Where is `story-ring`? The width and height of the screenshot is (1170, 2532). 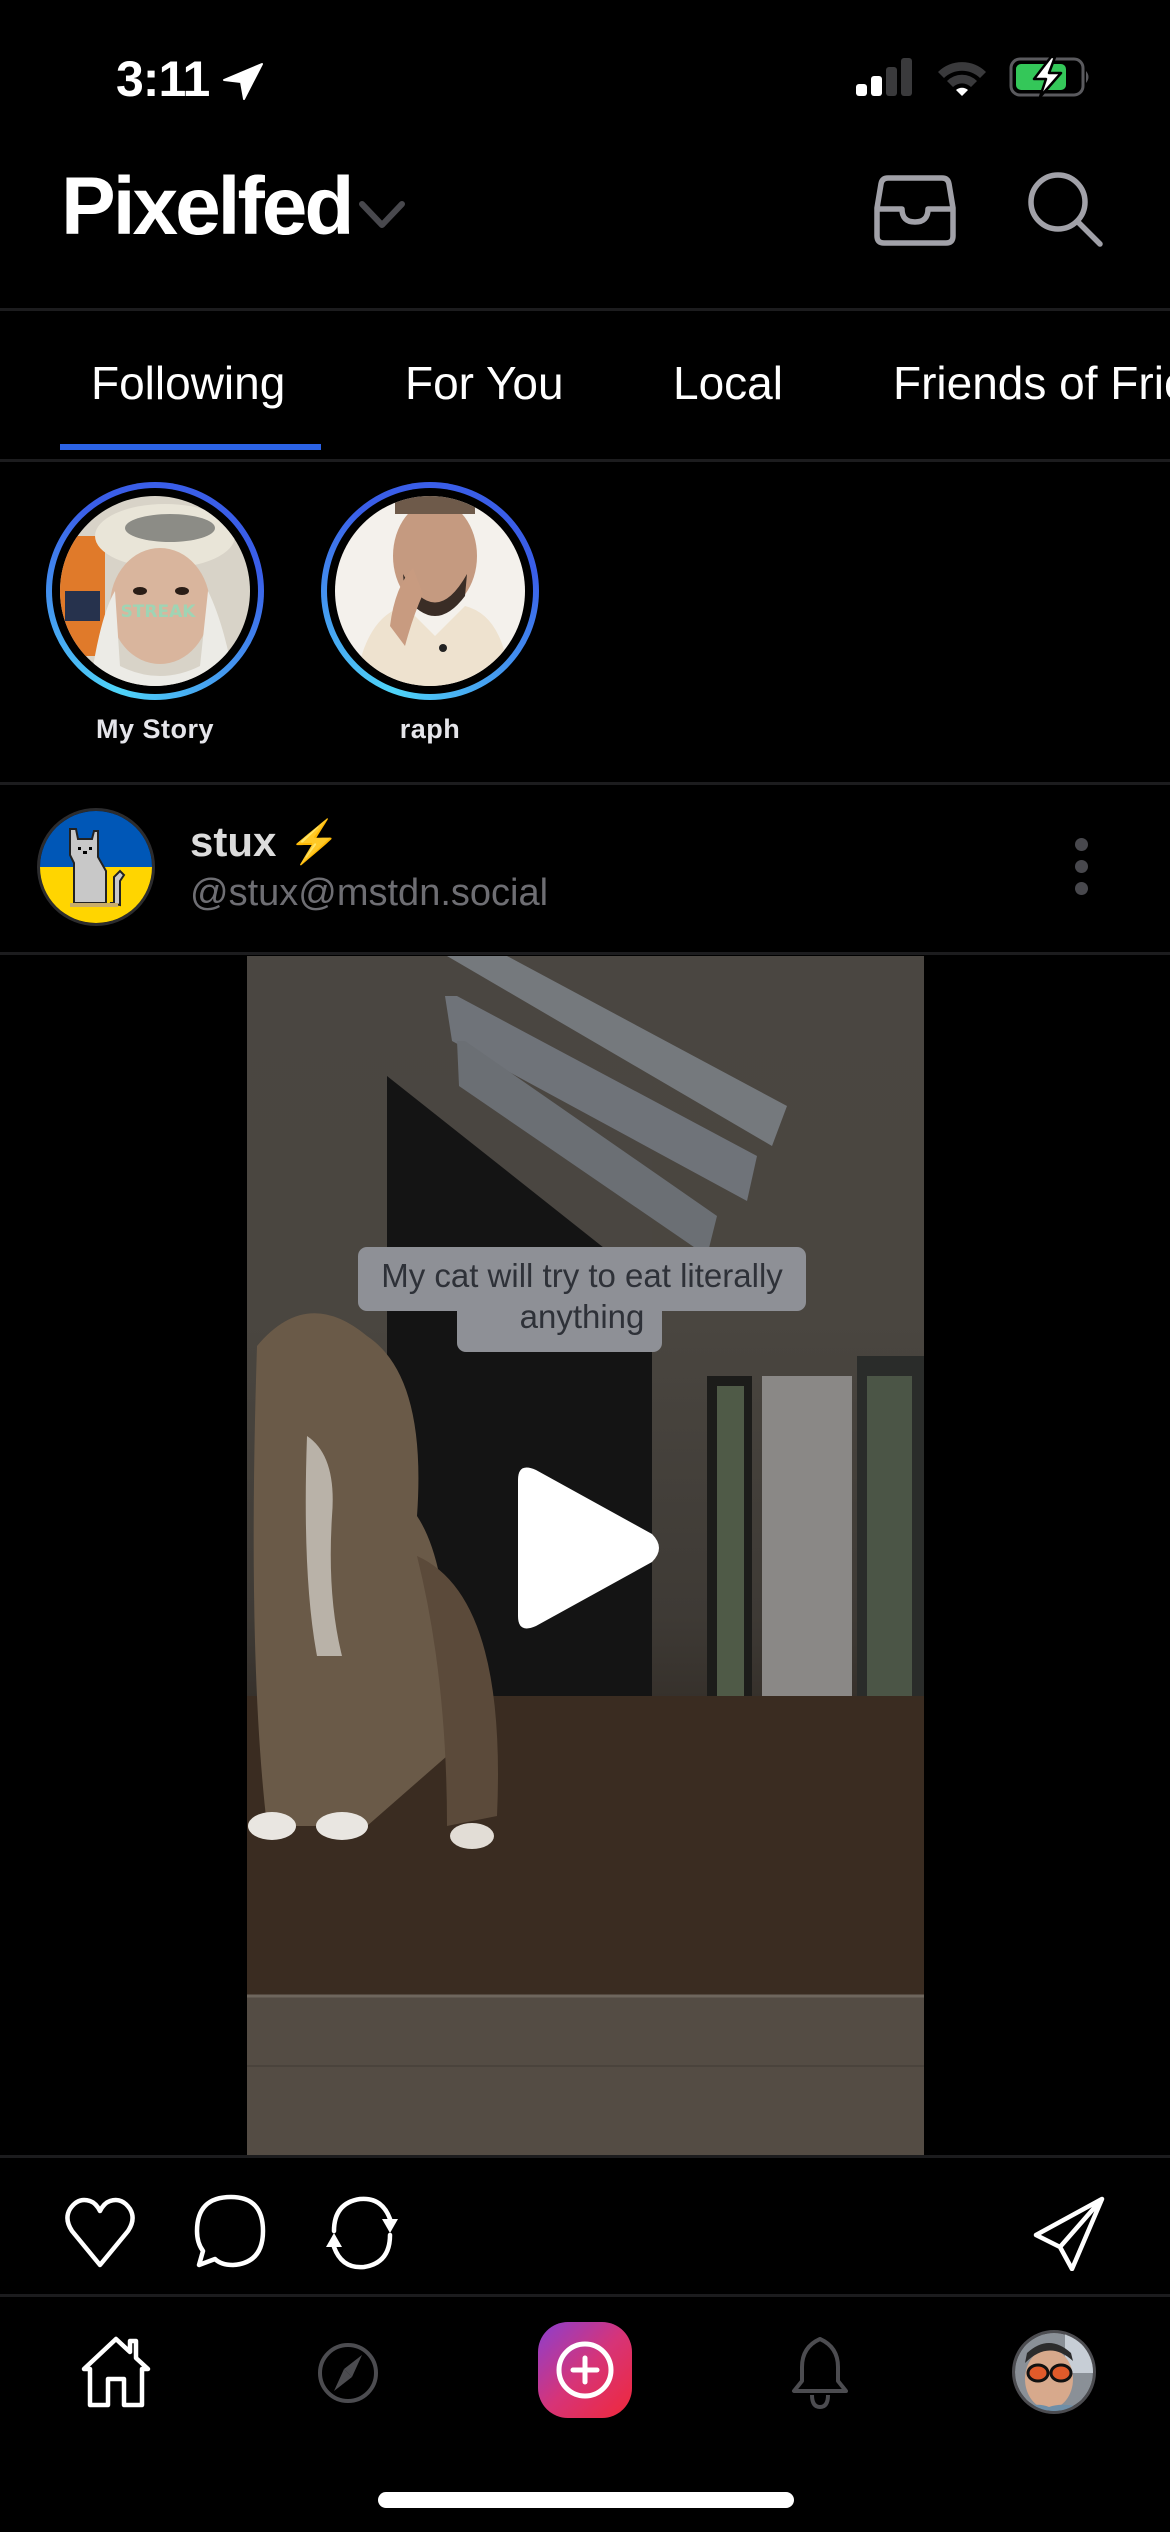 story-ring is located at coordinates (430, 591).